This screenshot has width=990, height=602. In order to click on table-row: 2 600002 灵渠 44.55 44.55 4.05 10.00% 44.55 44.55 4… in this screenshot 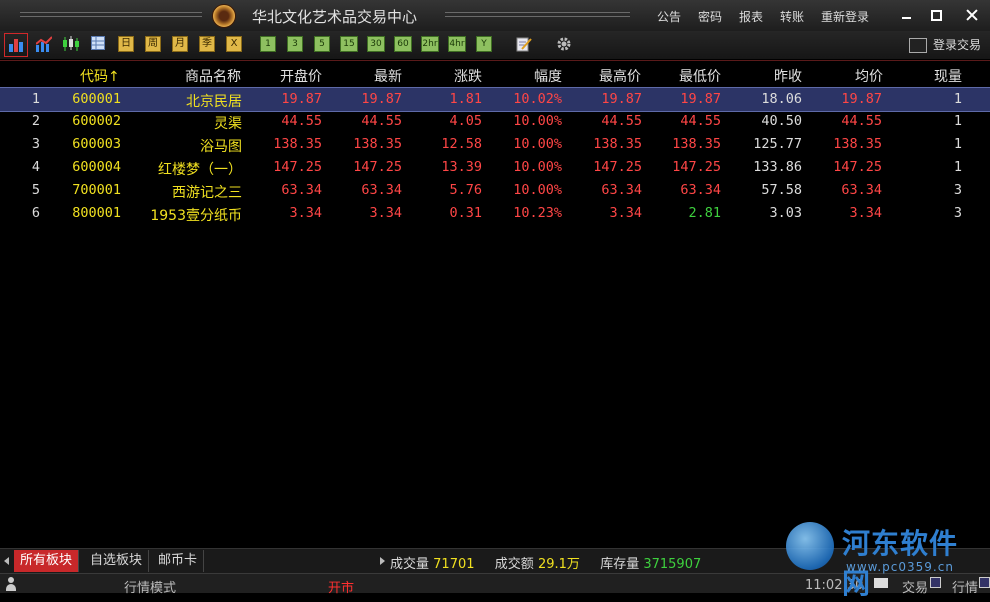, I will do `click(495, 121)`.